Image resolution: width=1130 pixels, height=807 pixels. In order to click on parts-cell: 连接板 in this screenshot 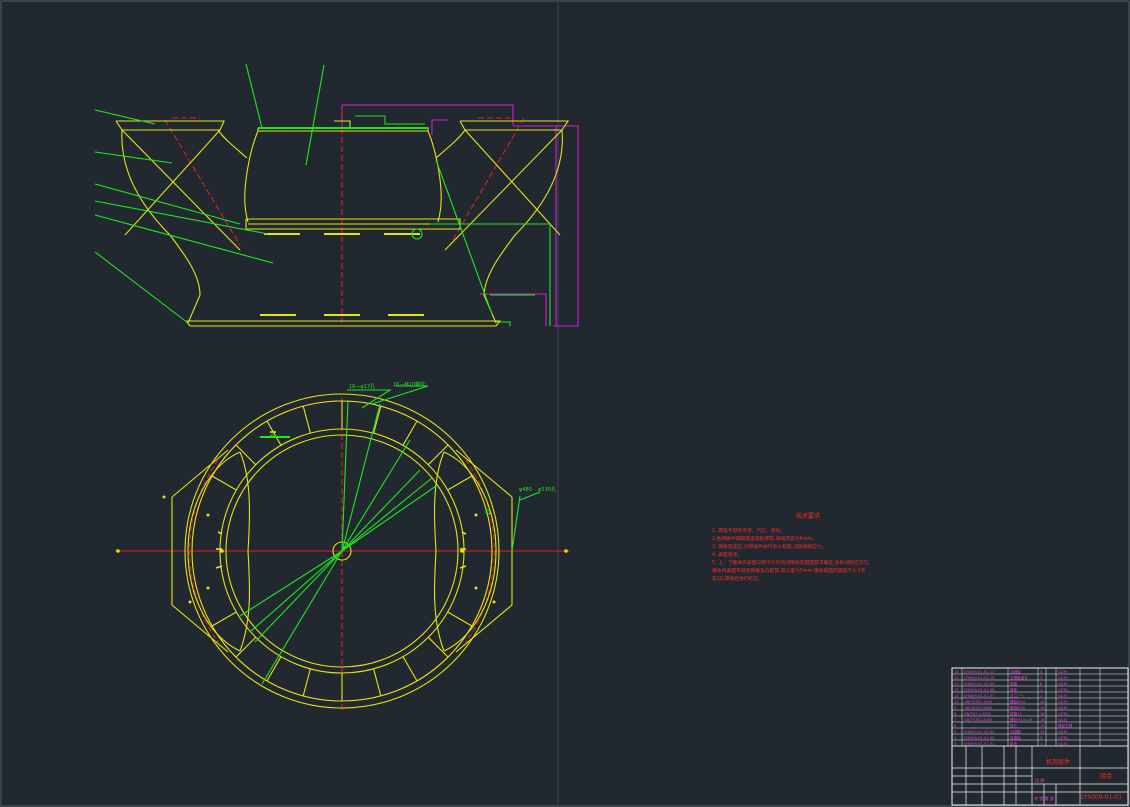, I will do `click(1015, 737)`.